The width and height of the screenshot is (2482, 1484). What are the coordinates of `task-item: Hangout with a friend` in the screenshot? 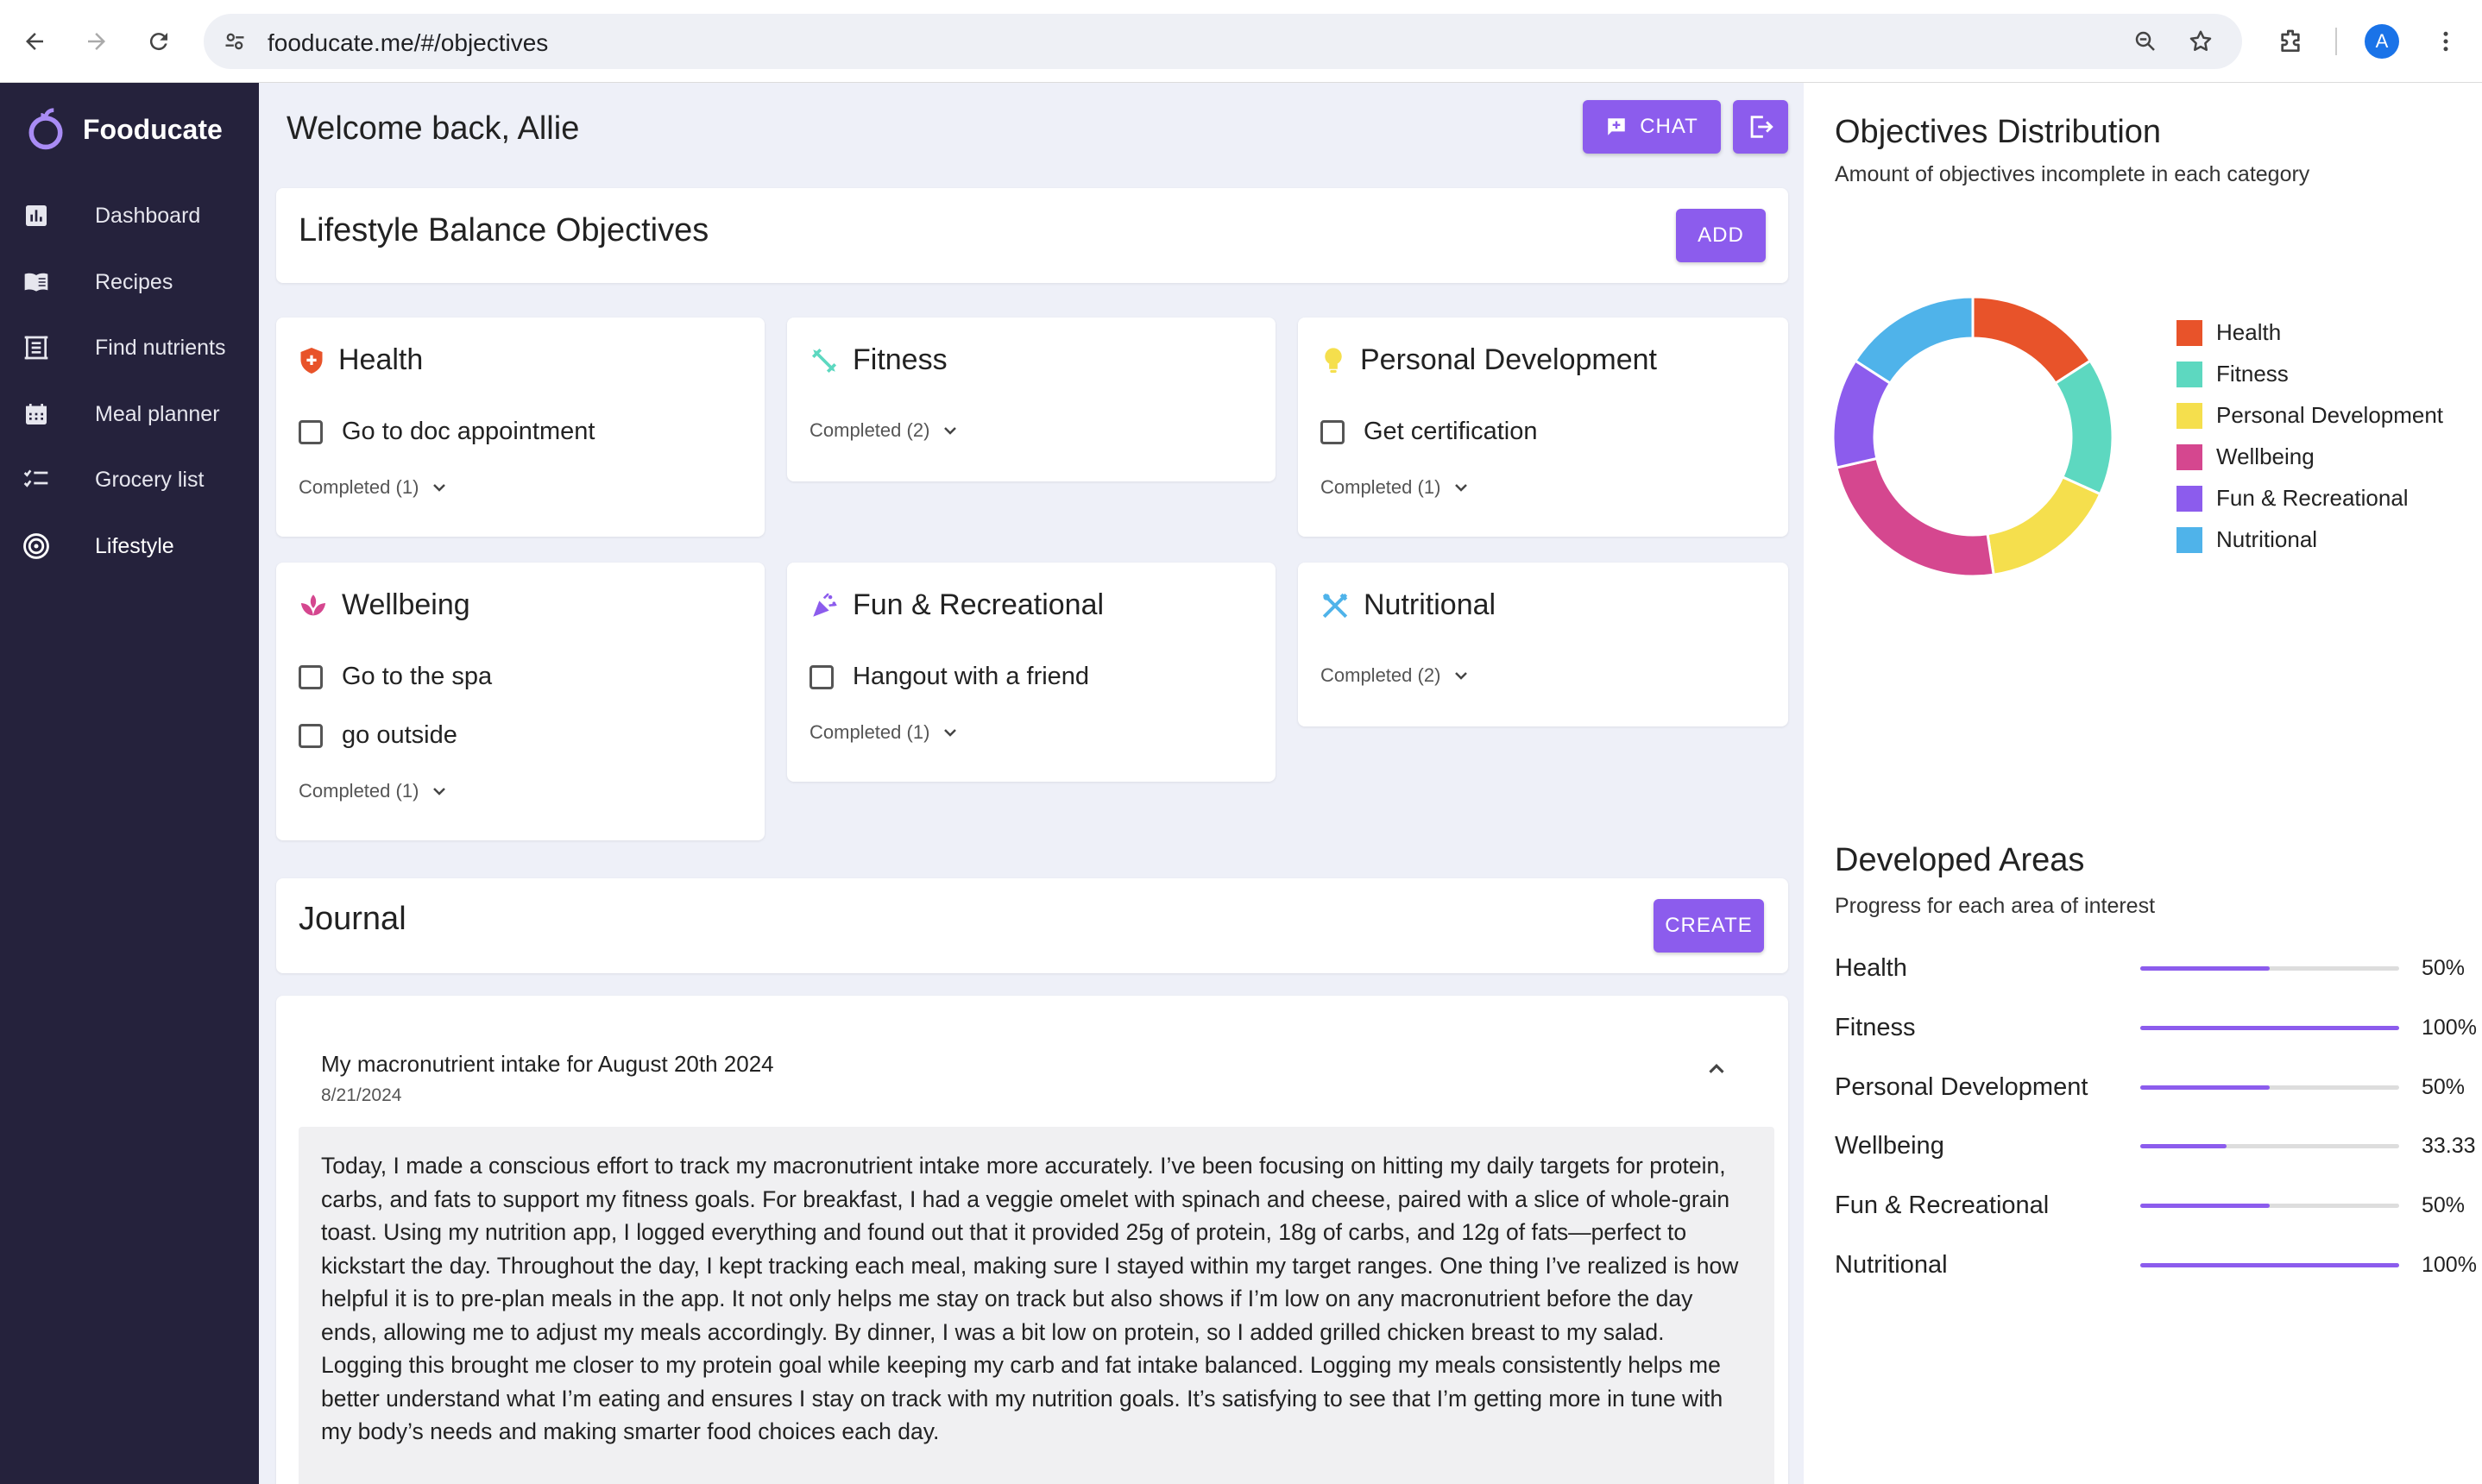 It's located at (949, 677).